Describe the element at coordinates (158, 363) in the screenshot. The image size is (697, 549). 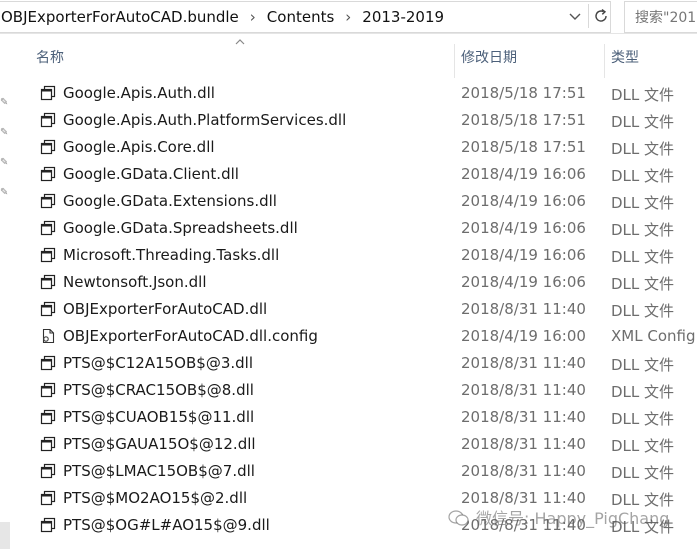
I see `file-name: PTS@$C12A15OB$@3.dll` at that location.